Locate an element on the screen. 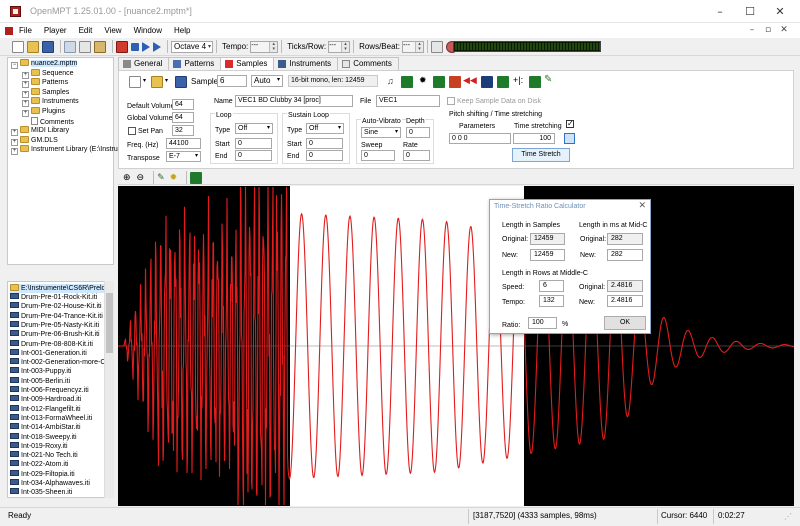 The height and width of the screenshot is (526, 800). list-item: Drum-Pre-06-Brush-Kit.iti is located at coordinates (55, 334).